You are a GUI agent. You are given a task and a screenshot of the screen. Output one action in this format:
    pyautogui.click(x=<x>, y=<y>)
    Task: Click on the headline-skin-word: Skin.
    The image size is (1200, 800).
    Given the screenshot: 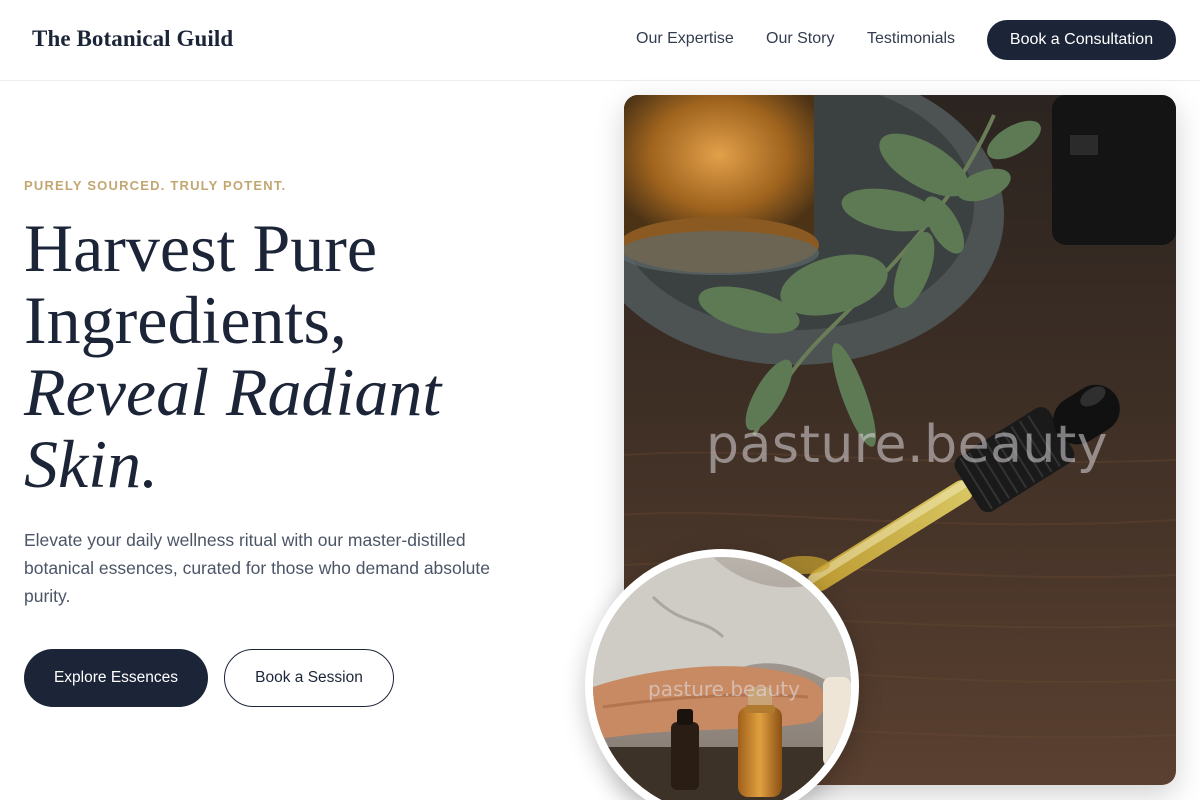 What is the action you would take?
    pyautogui.click(x=91, y=464)
    